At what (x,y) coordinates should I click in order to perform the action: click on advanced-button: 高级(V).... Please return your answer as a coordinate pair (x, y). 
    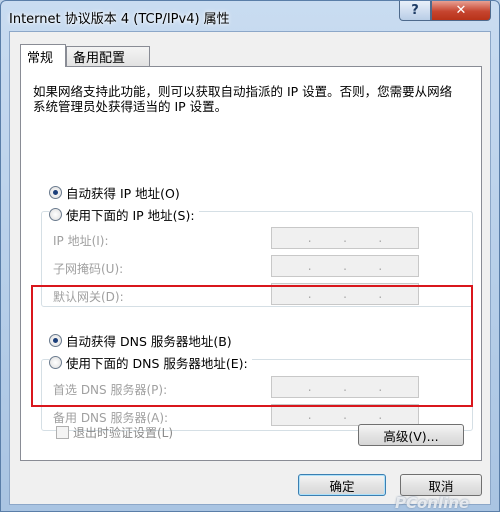
    Looking at the image, I should click on (411, 435).